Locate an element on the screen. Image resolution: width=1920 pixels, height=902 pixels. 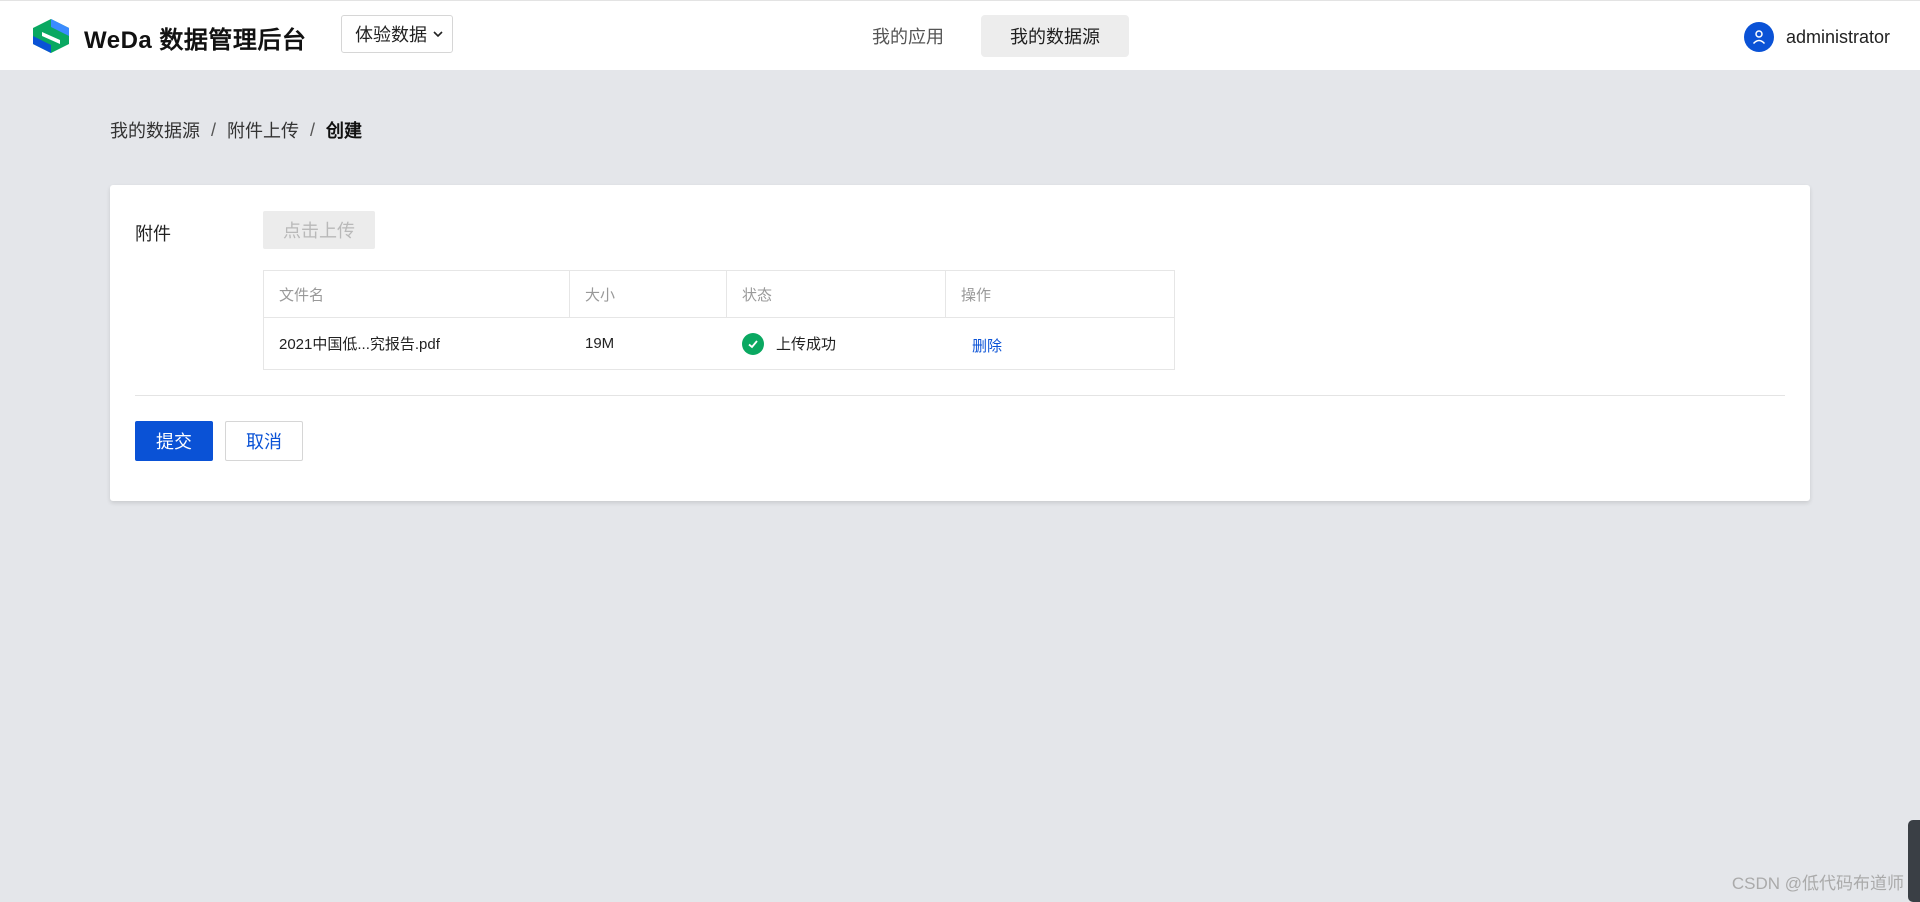
username: administrator is located at coordinates (1837, 36).